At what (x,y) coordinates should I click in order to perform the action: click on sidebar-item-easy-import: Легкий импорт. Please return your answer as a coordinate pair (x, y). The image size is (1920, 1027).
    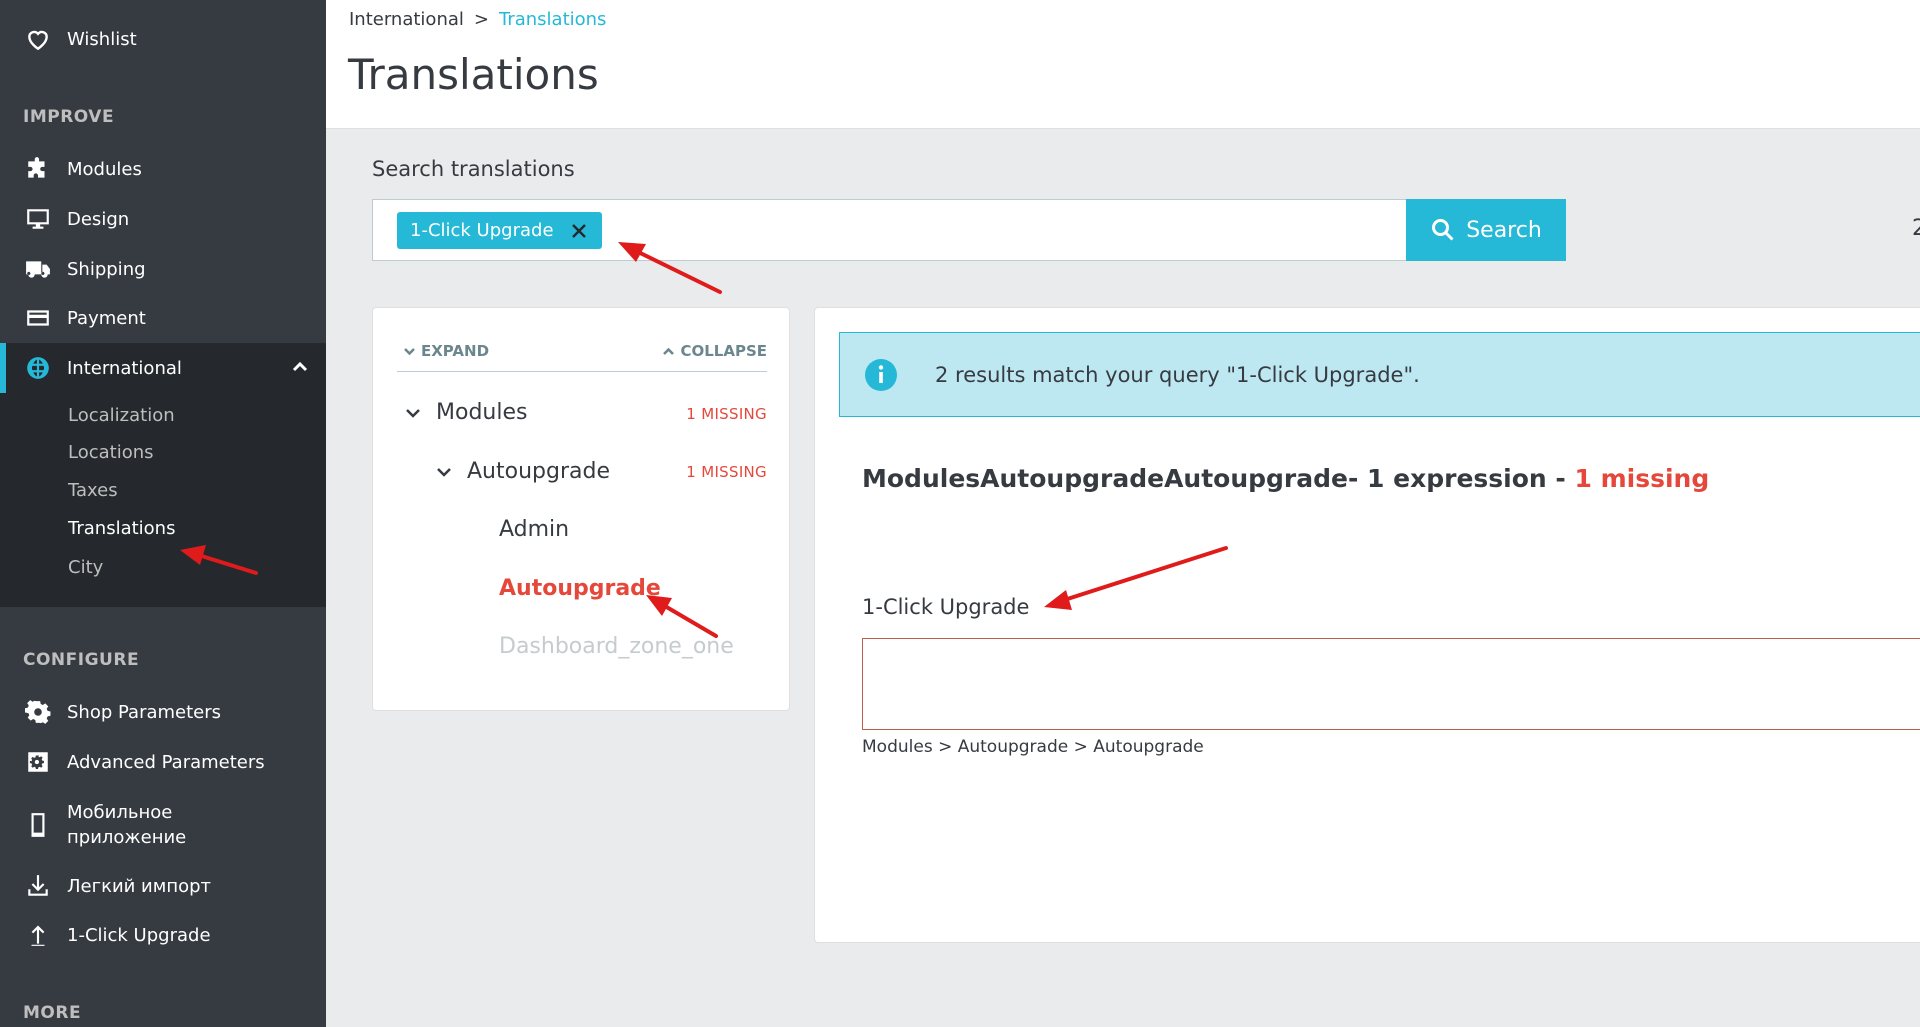
    Looking at the image, I should click on (163, 886).